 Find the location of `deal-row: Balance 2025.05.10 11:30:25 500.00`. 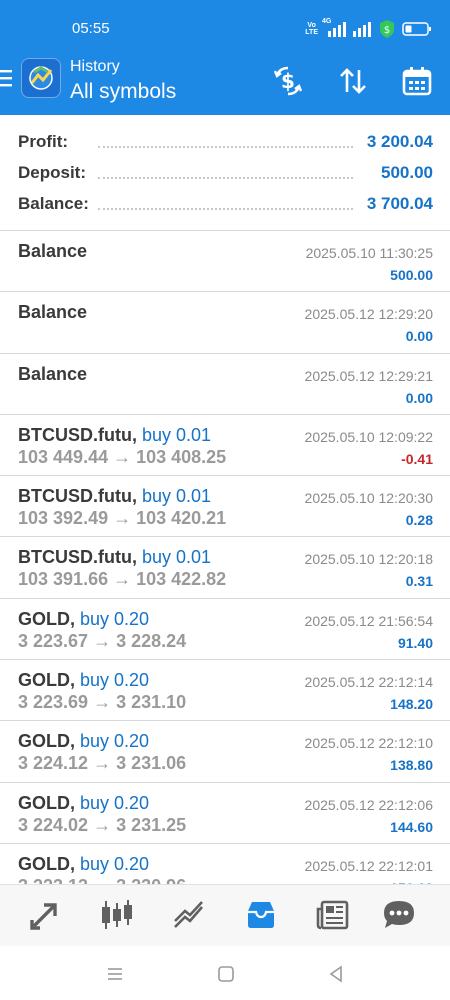

deal-row: Balance 2025.05.10 11:30:25 500.00 is located at coordinates (225, 262).